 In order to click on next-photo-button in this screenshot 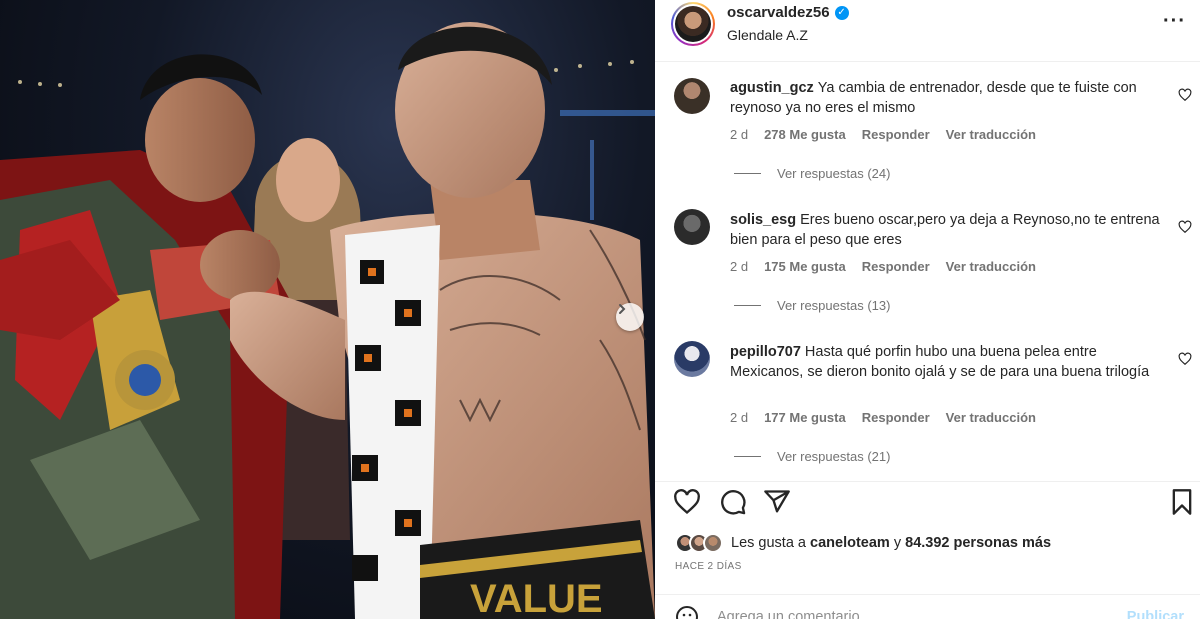, I will do `click(630, 317)`.